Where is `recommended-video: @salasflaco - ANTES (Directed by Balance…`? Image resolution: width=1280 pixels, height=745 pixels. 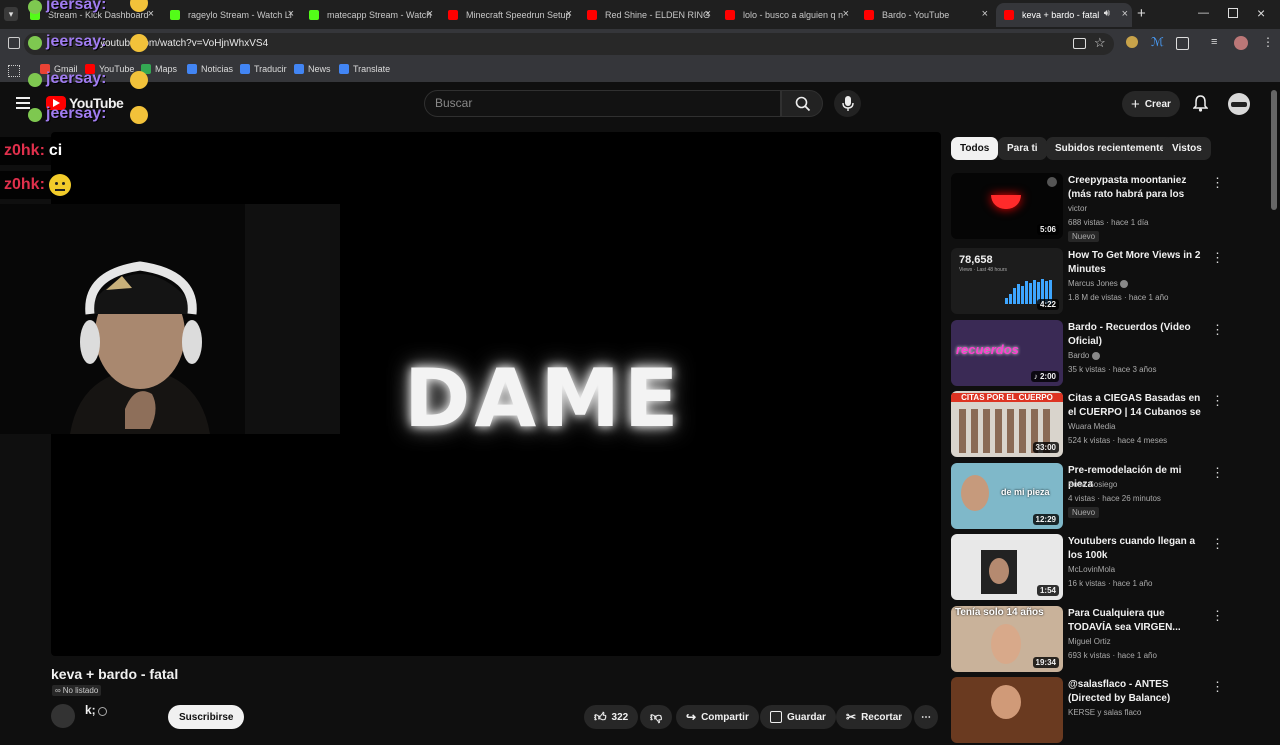
recommended-video: @salasflaco - ANTES (Directed by Balance… is located at coordinates (1111, 711).